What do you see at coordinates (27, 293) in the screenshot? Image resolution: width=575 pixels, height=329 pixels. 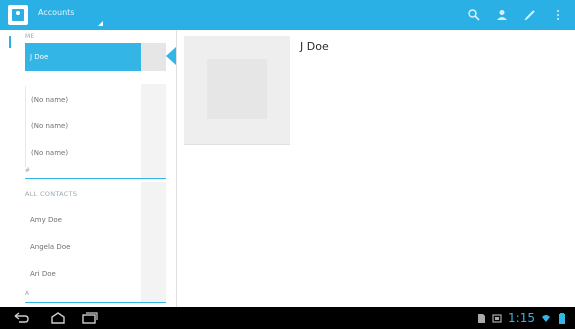 I see `index-letter-a: A` at bounding box center [27, 293].